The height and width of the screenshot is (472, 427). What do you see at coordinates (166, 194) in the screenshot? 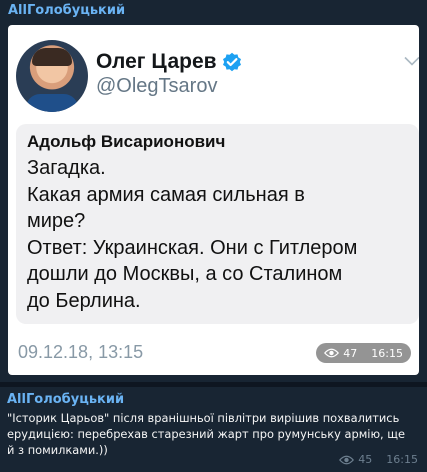
I see `quote-line: Какая армия самая сильная в` at bounding box center [166, 194].